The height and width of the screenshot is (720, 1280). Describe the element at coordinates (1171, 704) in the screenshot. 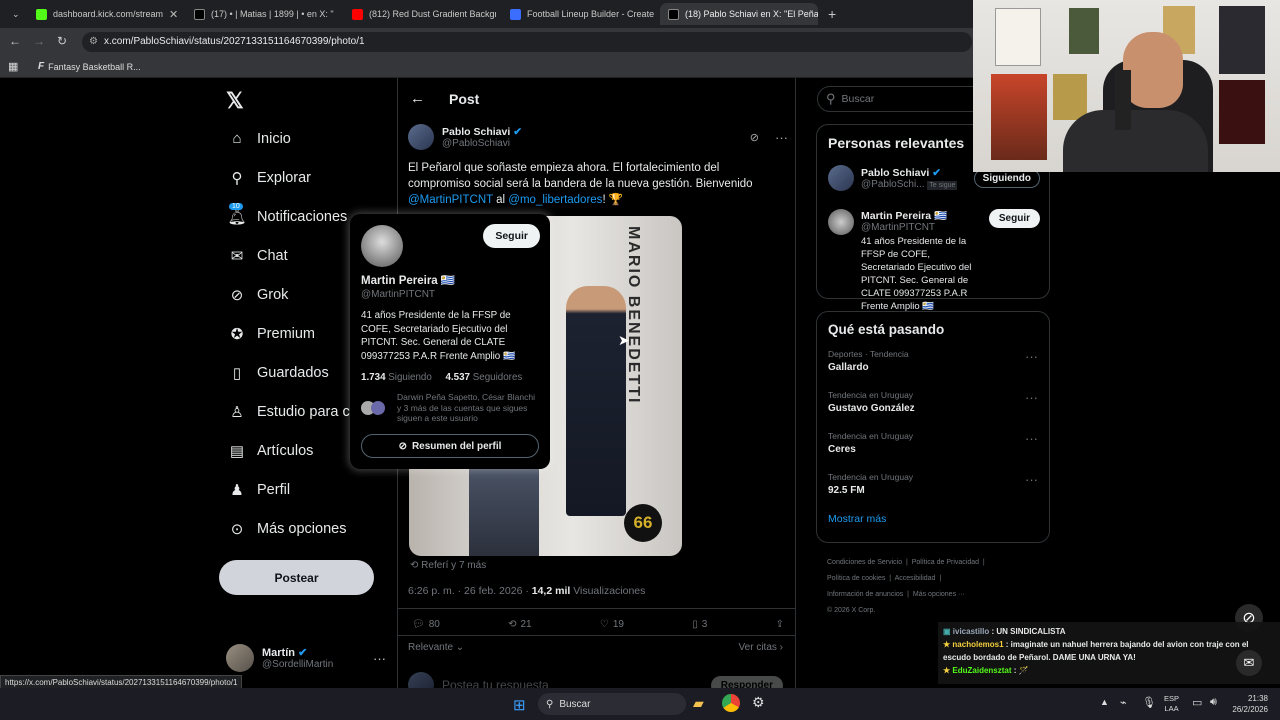

I see `language-indicator: ESP LAA` at that location.